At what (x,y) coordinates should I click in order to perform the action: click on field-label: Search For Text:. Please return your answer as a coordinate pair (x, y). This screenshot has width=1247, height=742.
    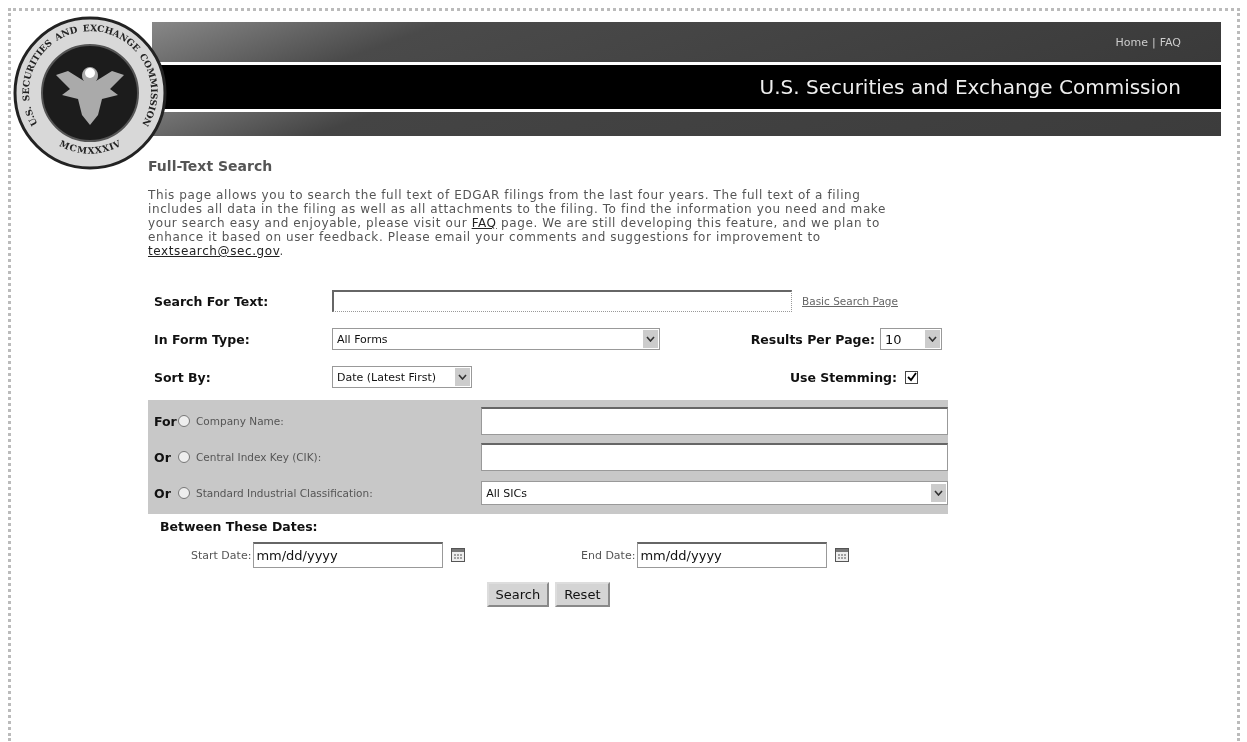
    Looking at the image, I should click on (212, 301).